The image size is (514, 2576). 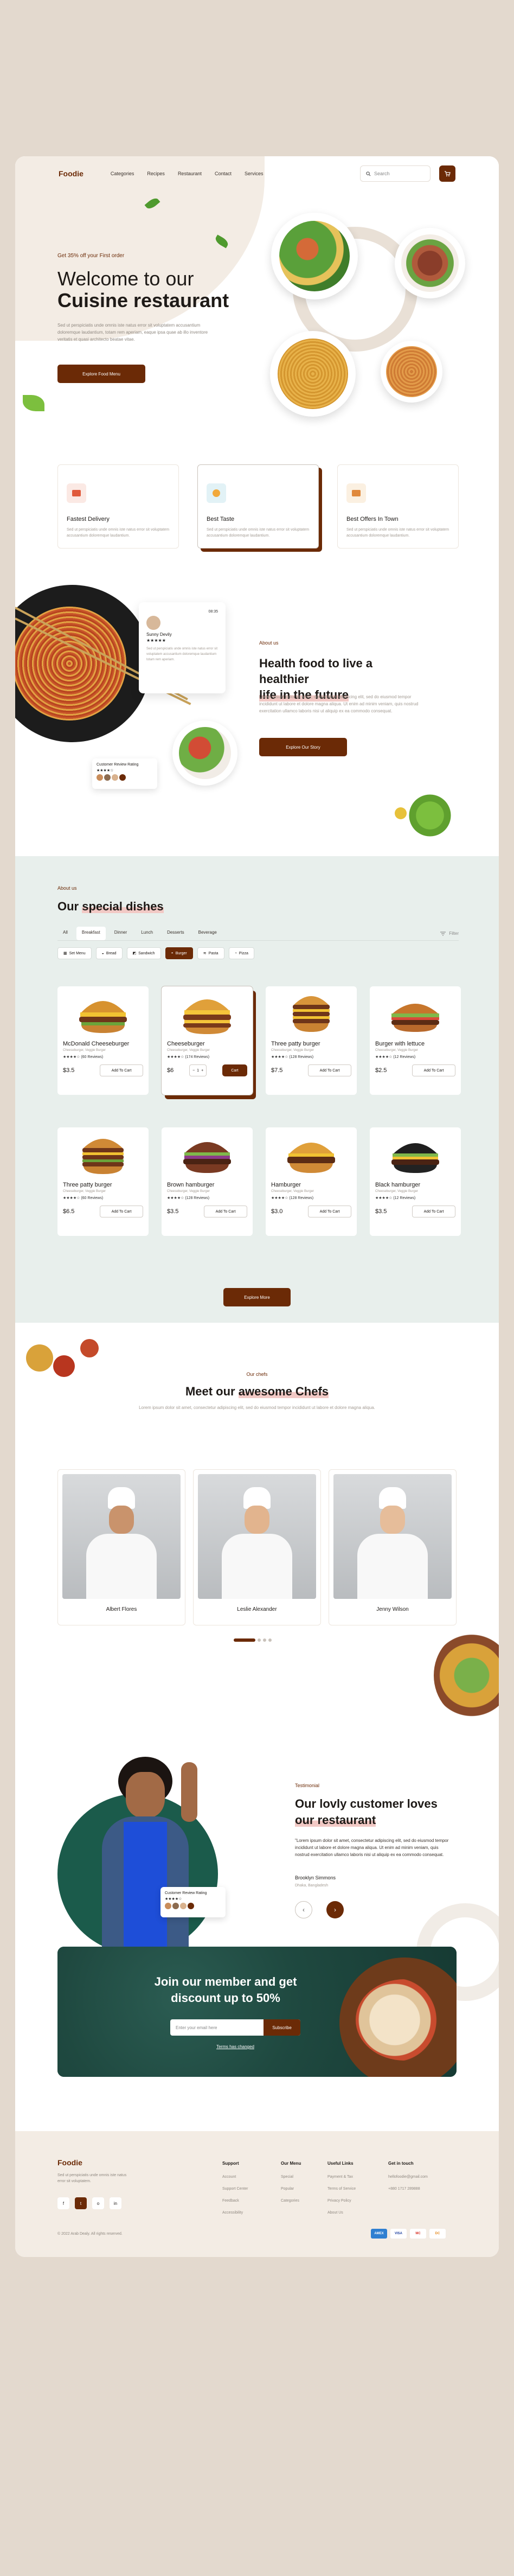 What do you see at coordinates (118, 765) in the screenshot?
I see `review-title: Customer Review Rating` at bounding box center [118, 765].